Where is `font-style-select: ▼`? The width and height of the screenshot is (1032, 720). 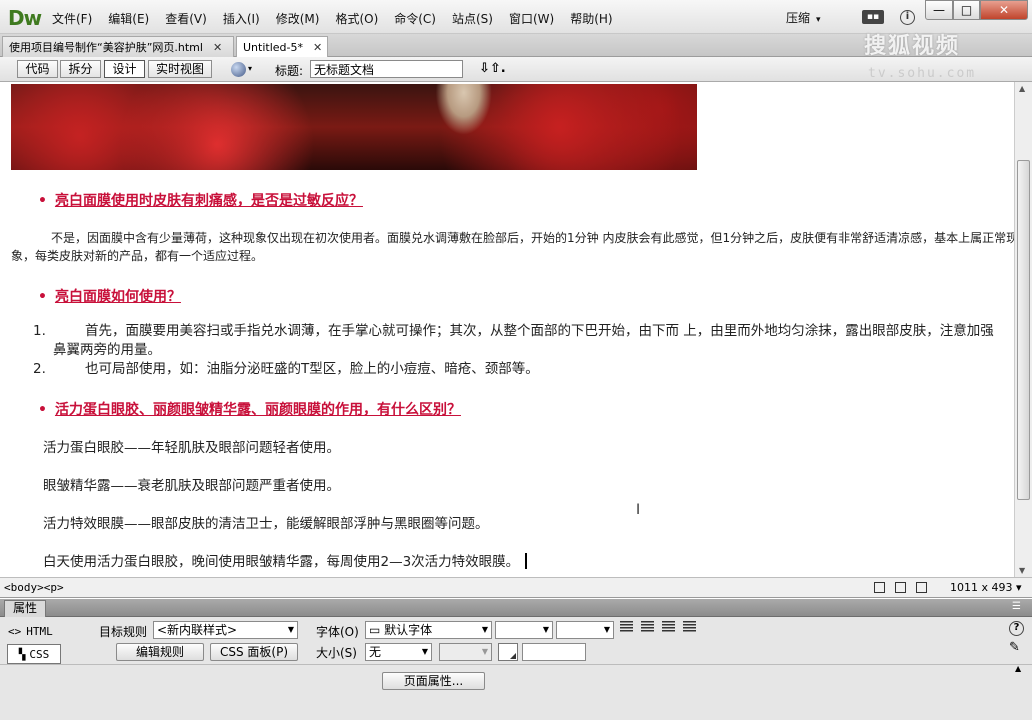 font-style-select: ▼ is located at coordinates (524, 630).